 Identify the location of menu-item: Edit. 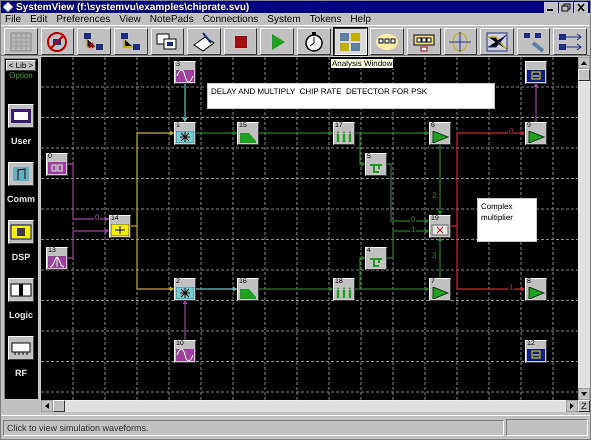
(39, 19).